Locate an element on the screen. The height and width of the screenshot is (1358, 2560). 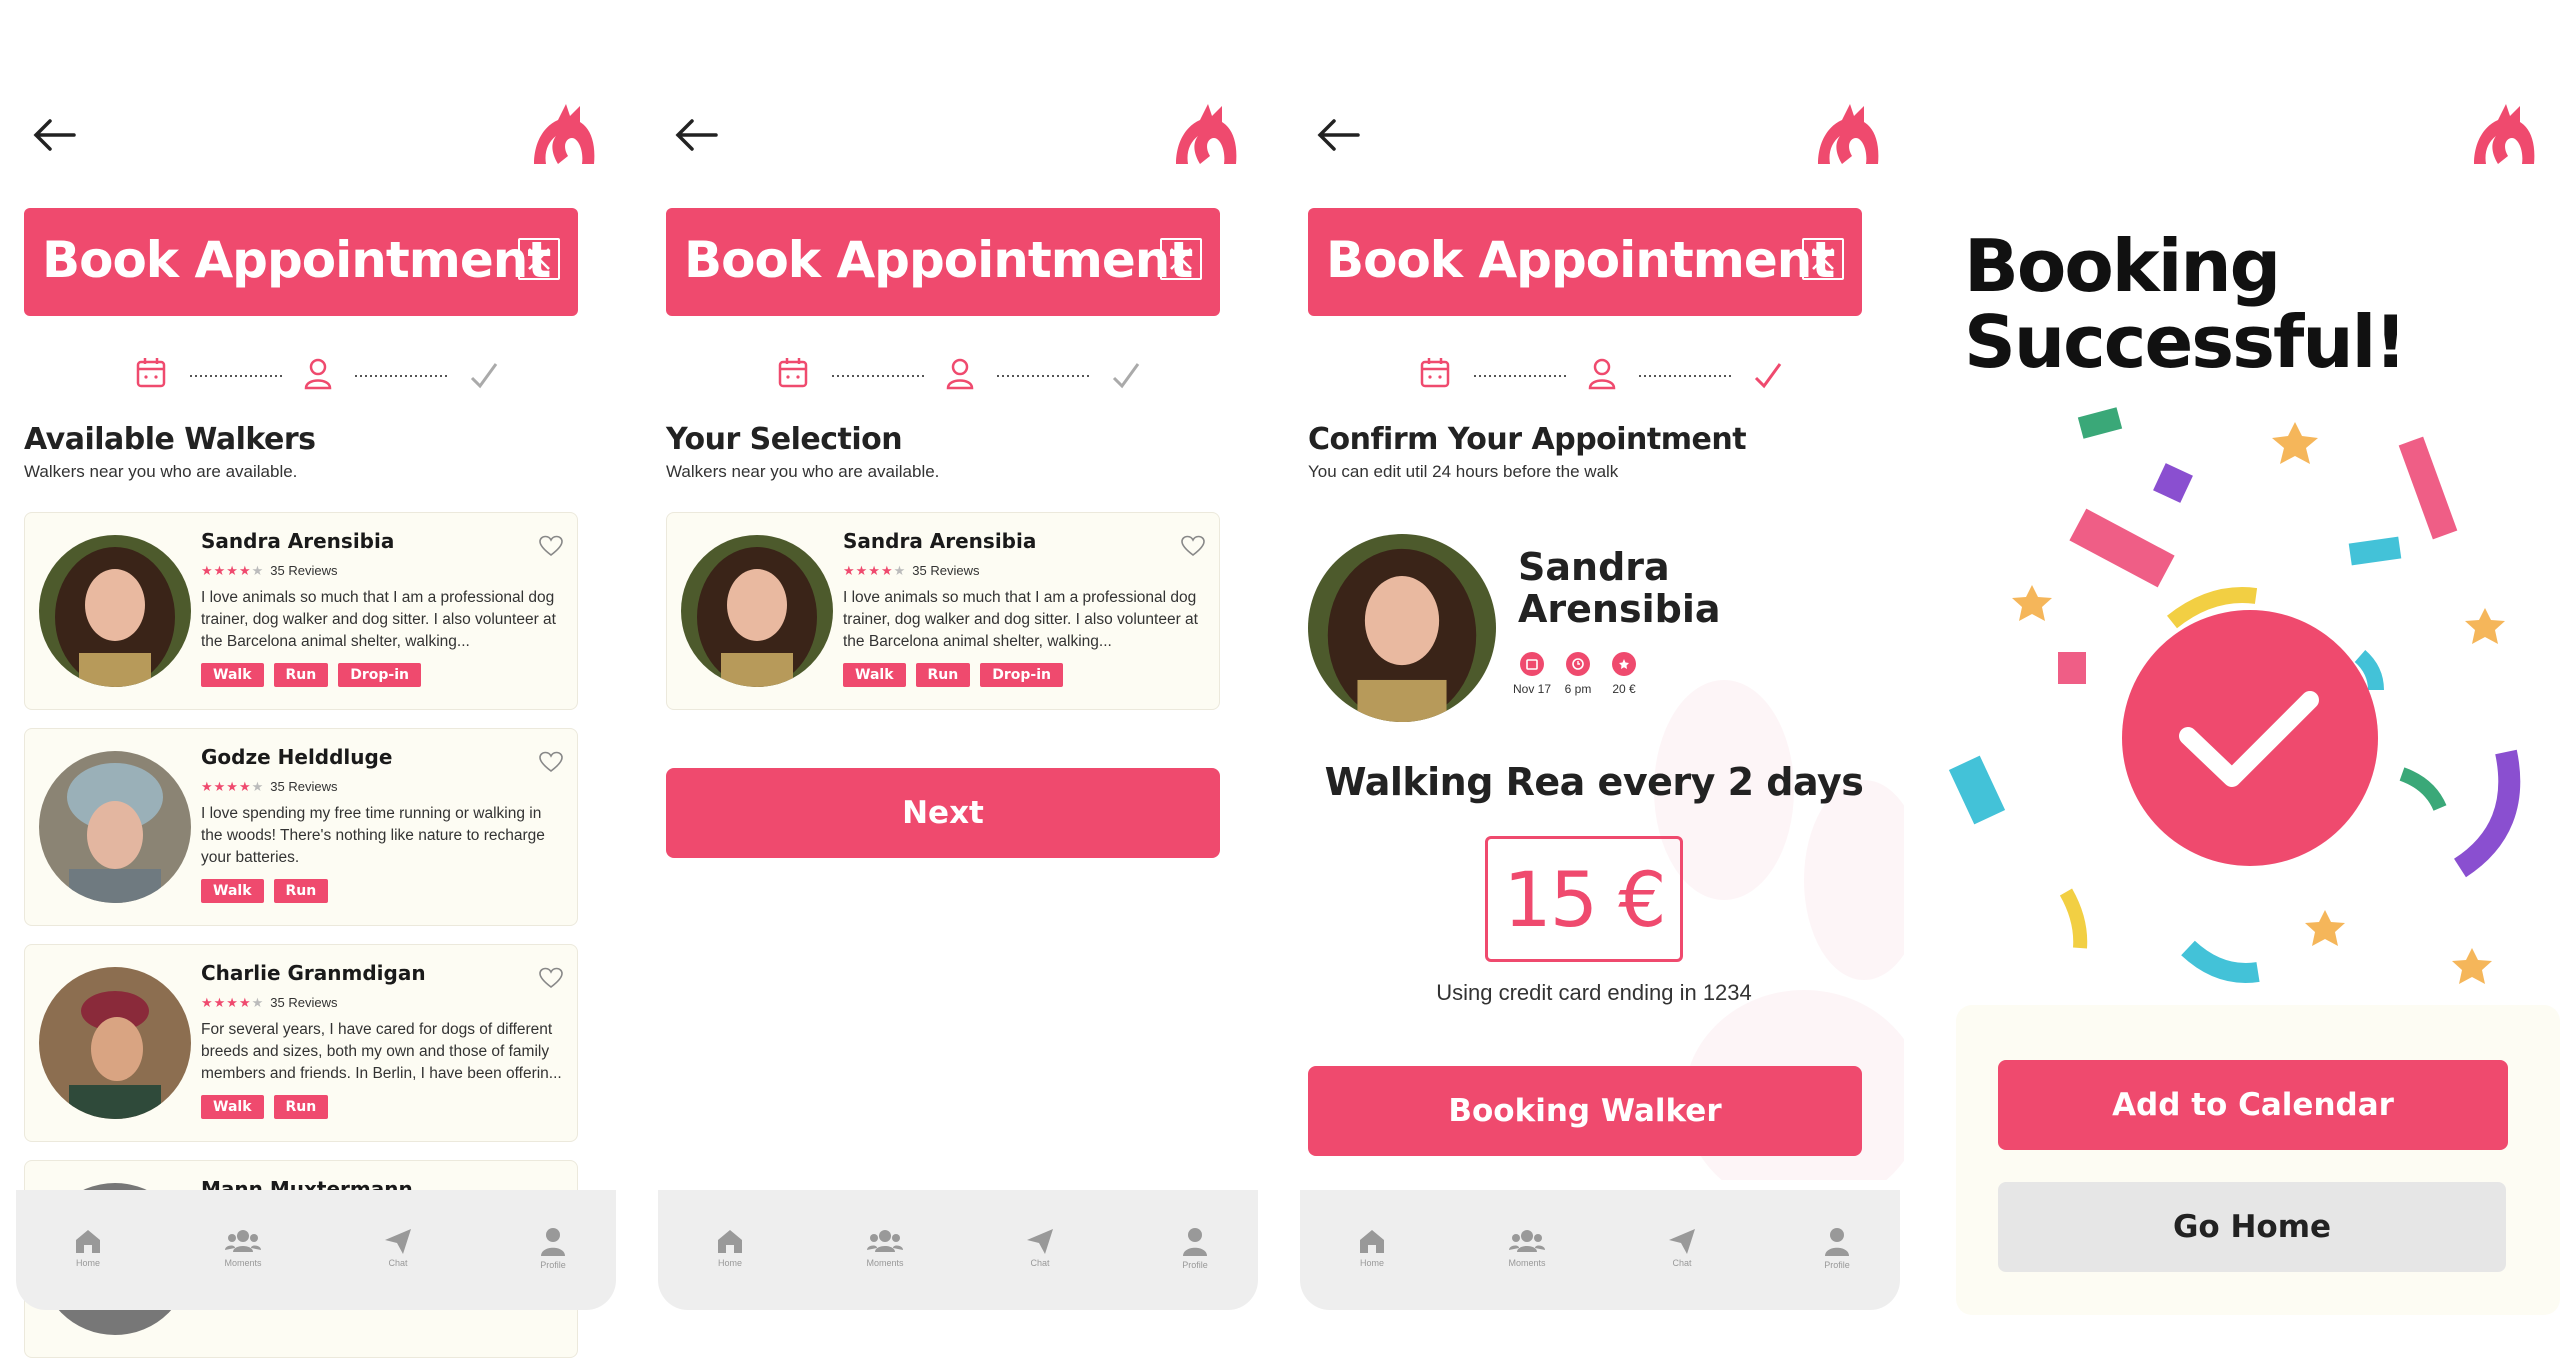
confetti-illustration is located at coordinates (2234, 695).